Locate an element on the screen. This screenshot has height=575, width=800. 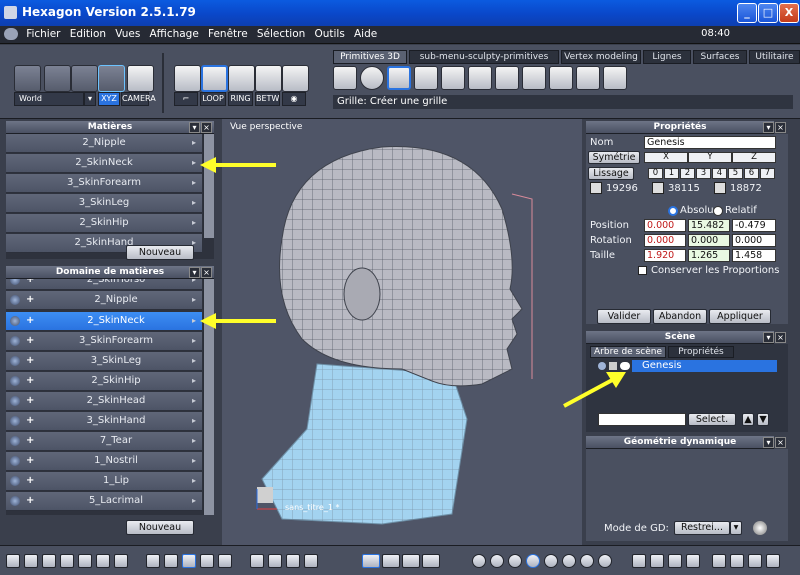
scale-gizmo-icon is located at coordinates (411, 561).